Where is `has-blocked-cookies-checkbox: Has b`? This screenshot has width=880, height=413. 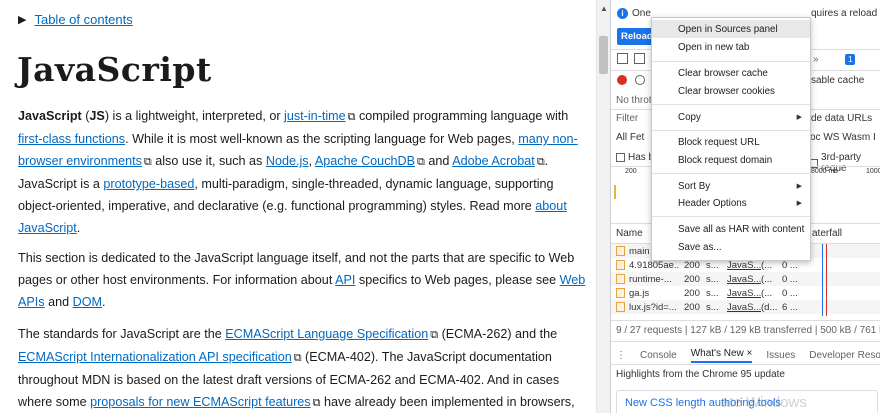
has-blocked-cookies-checkbox: Has b is located at coordinates (635, 157).